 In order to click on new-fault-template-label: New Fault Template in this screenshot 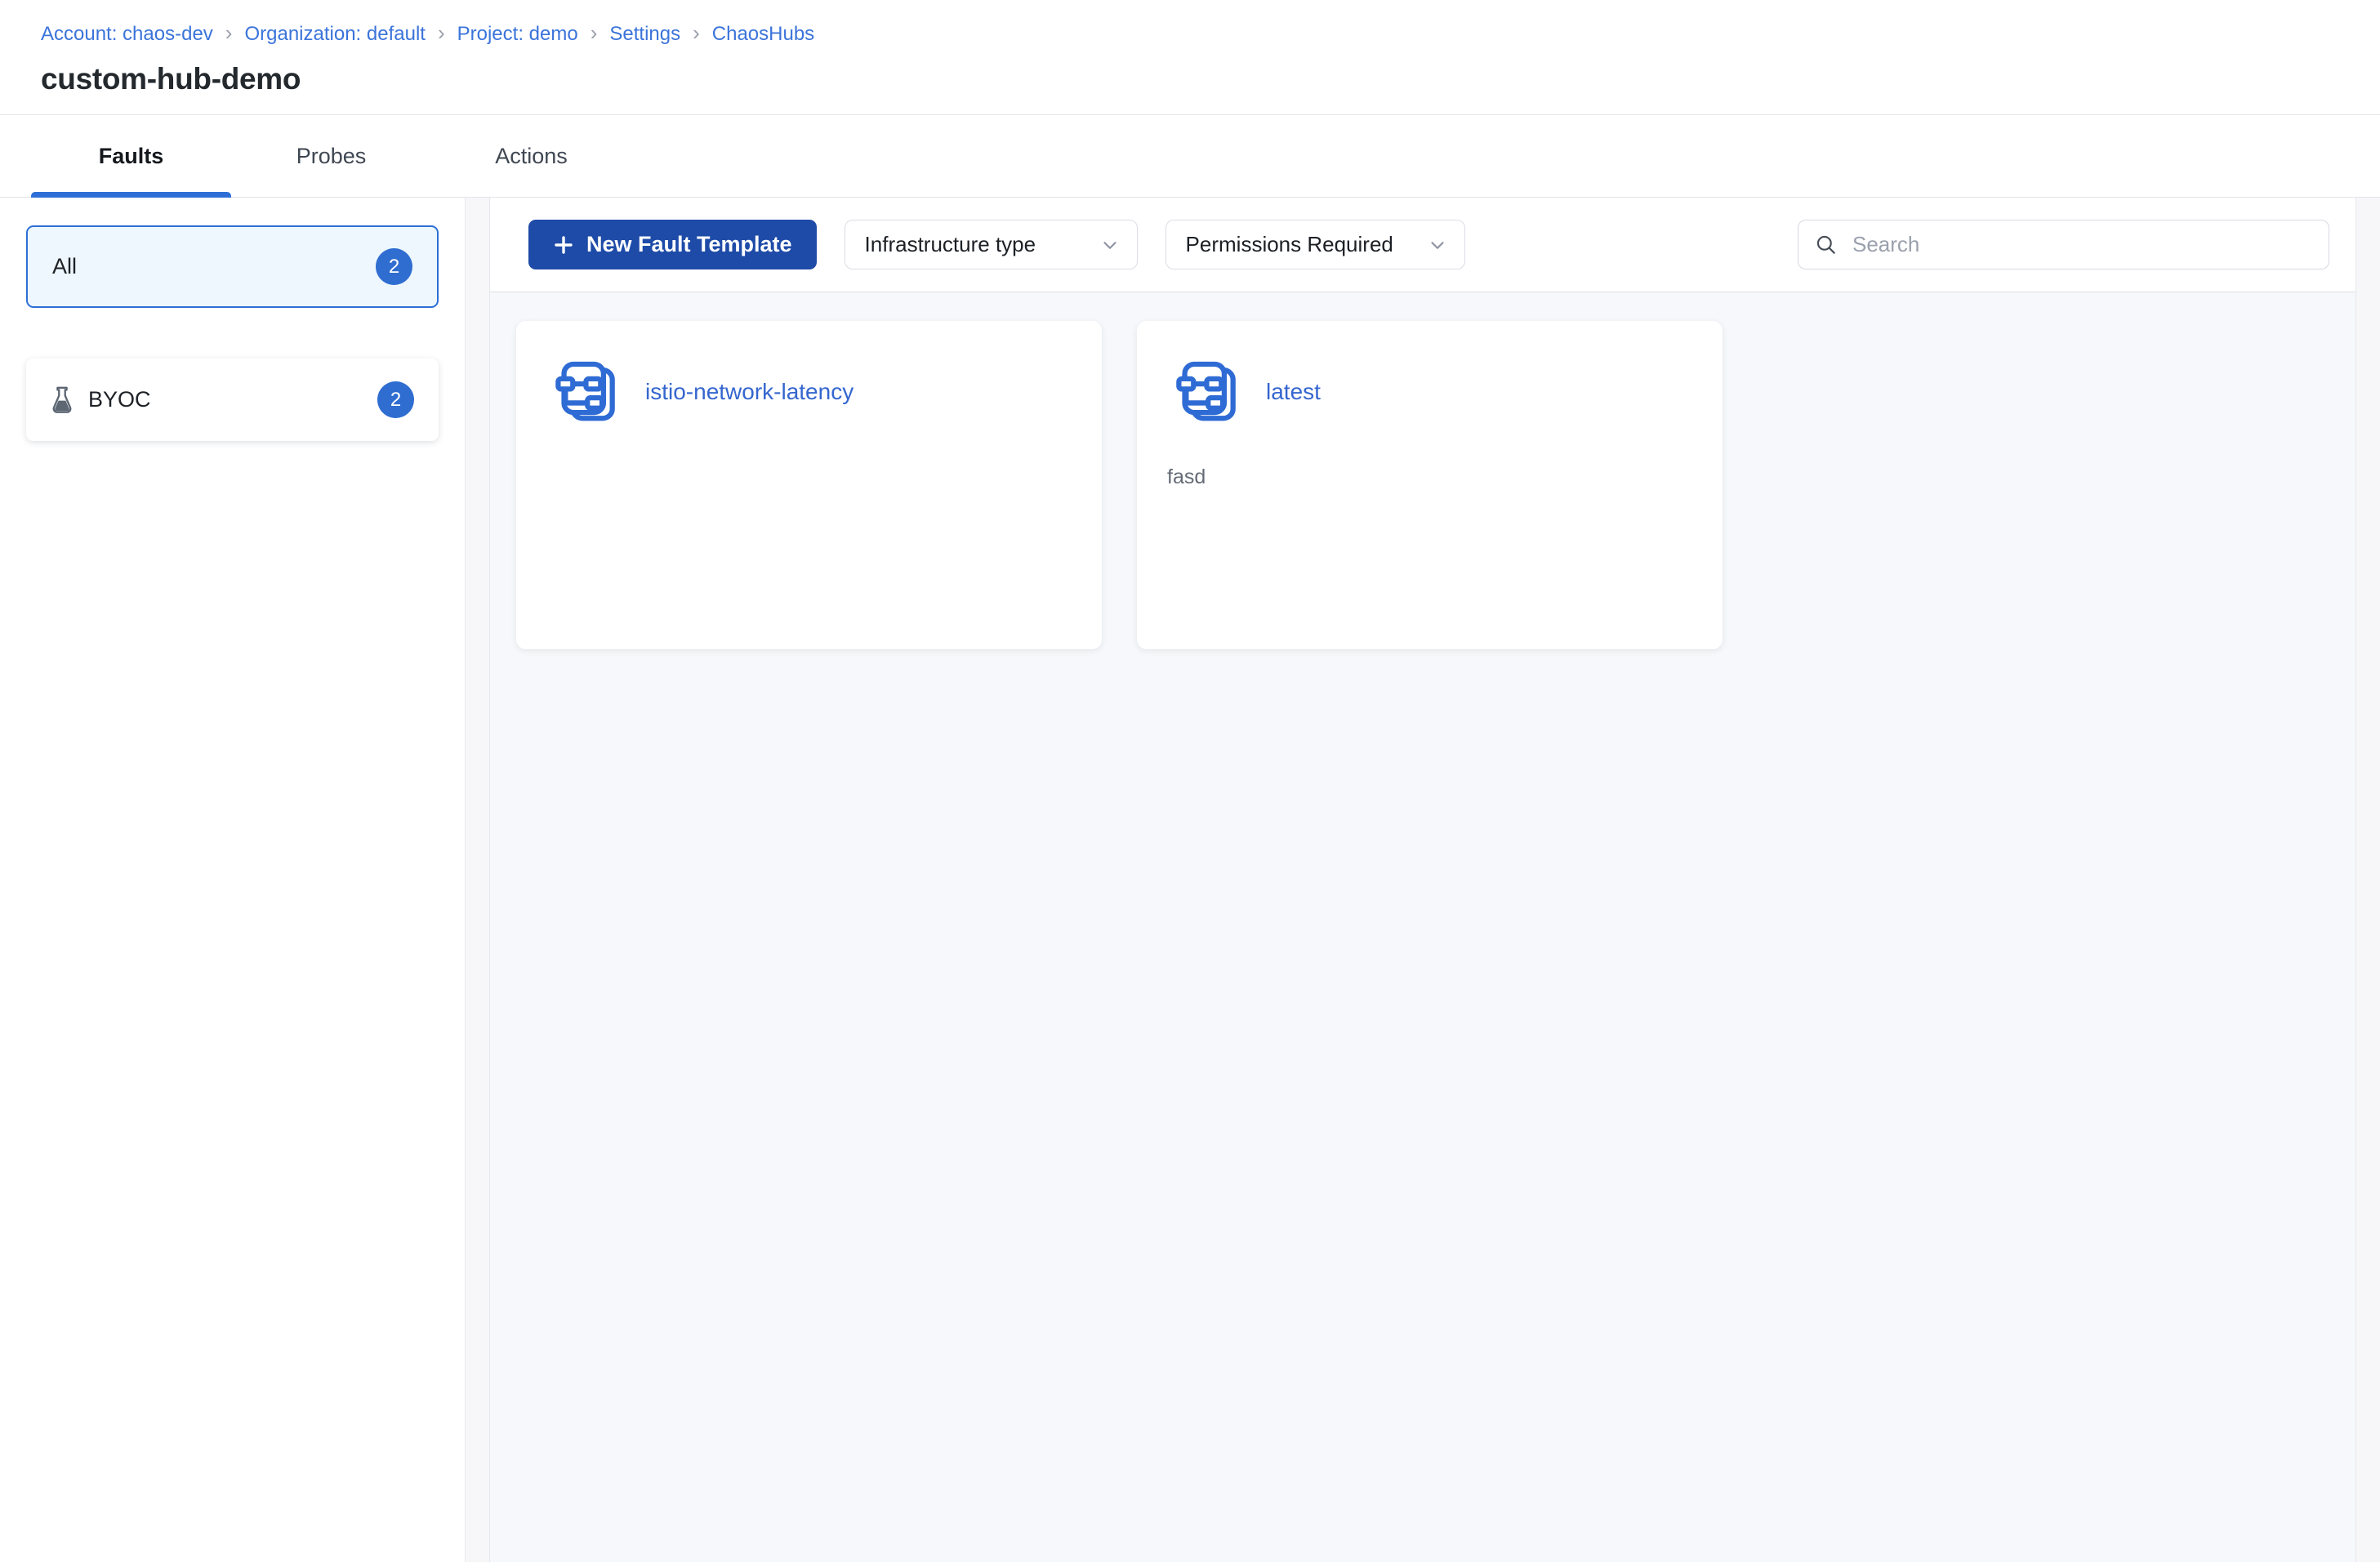, I will do `click(689, 244)`.